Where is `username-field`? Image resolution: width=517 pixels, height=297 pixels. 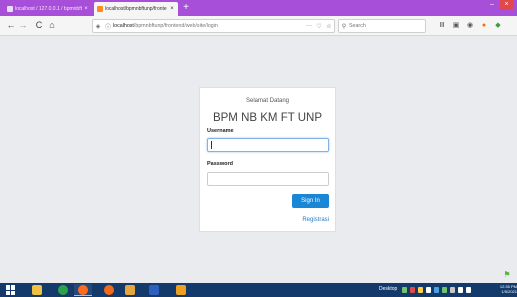 username-field is located at coordinates (268, 145).